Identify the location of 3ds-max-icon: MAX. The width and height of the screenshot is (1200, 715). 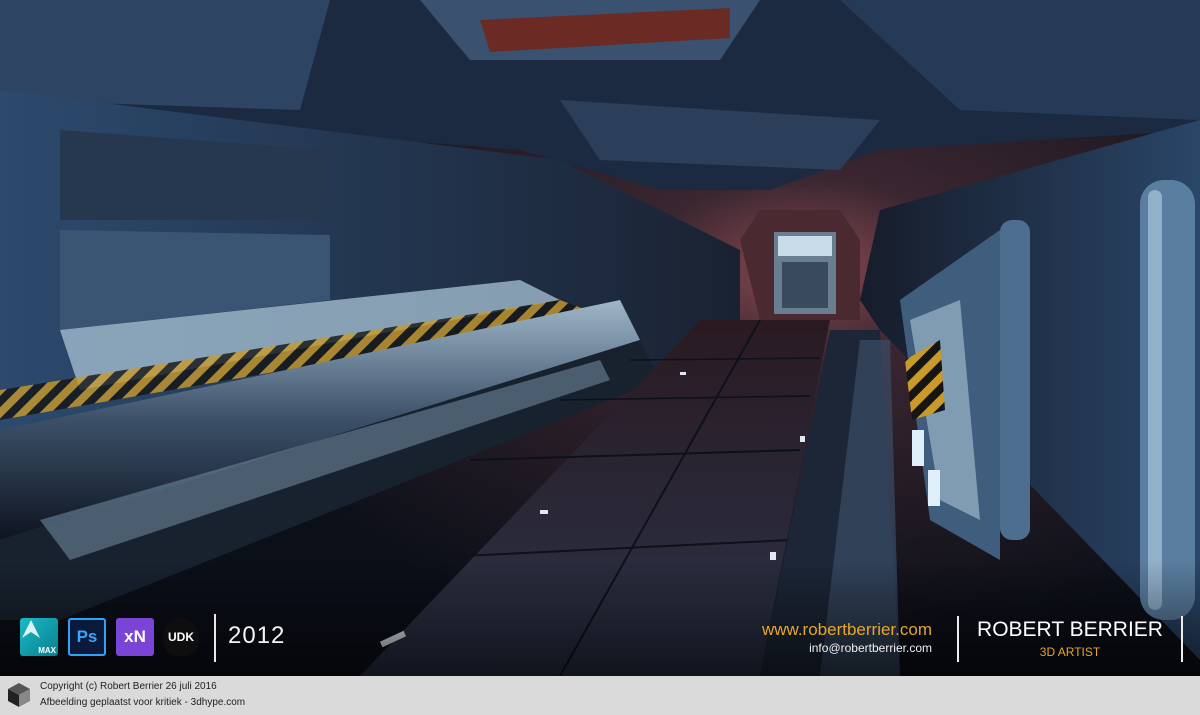
(39, 637).